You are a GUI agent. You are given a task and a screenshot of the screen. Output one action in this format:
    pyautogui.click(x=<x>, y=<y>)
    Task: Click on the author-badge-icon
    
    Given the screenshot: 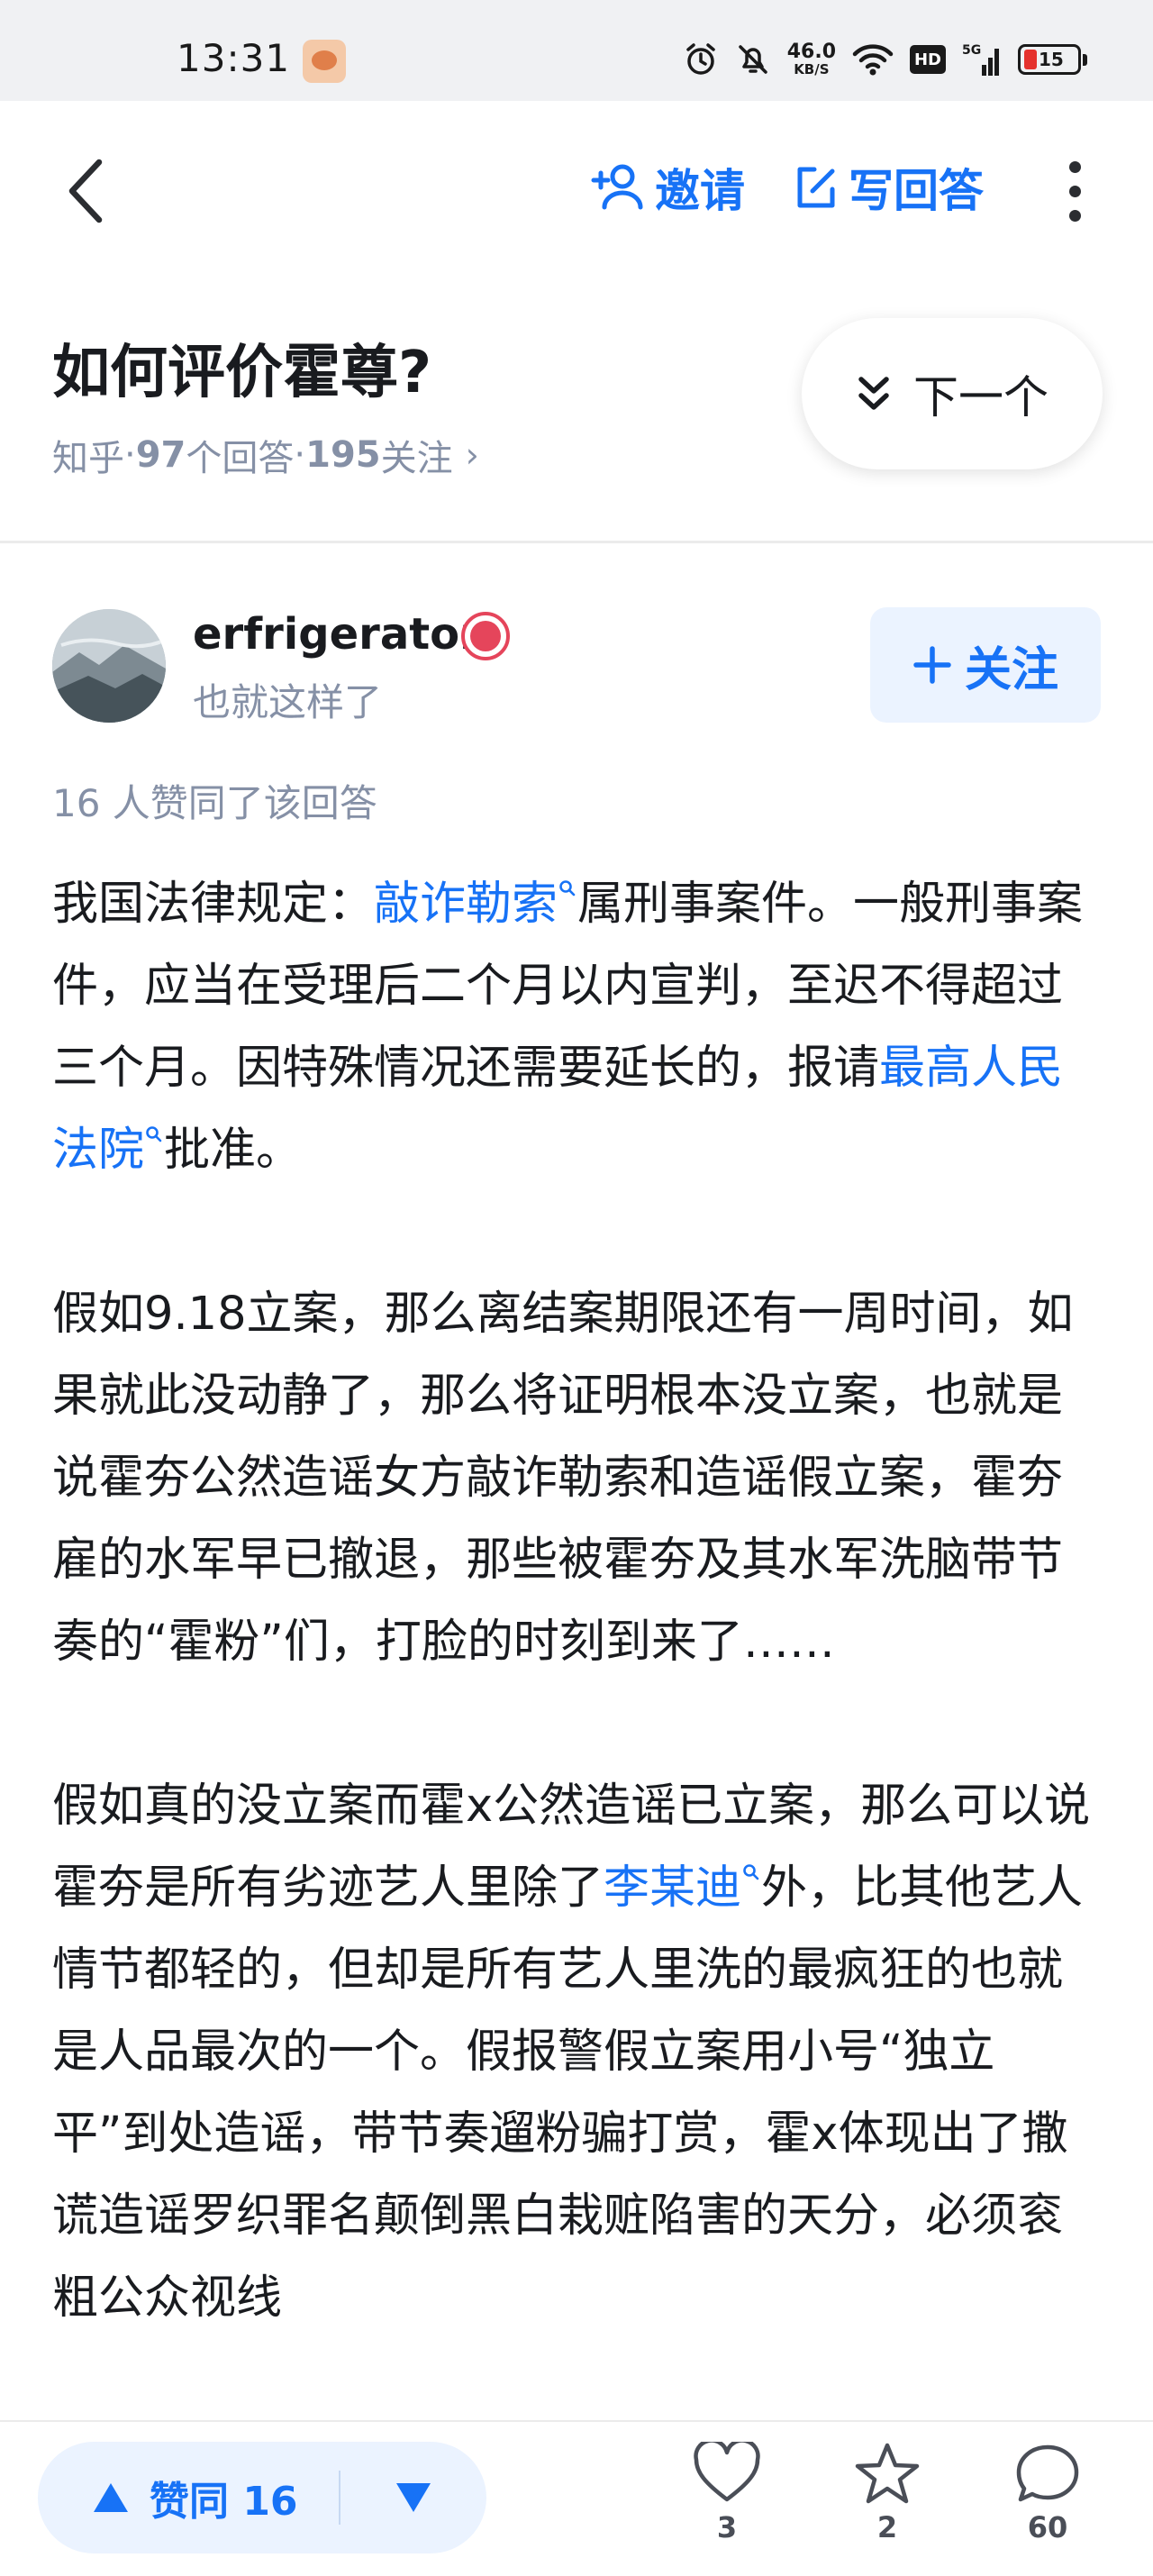 What is the action you would take?
    pyautogui.click(x=485, y=636)
    